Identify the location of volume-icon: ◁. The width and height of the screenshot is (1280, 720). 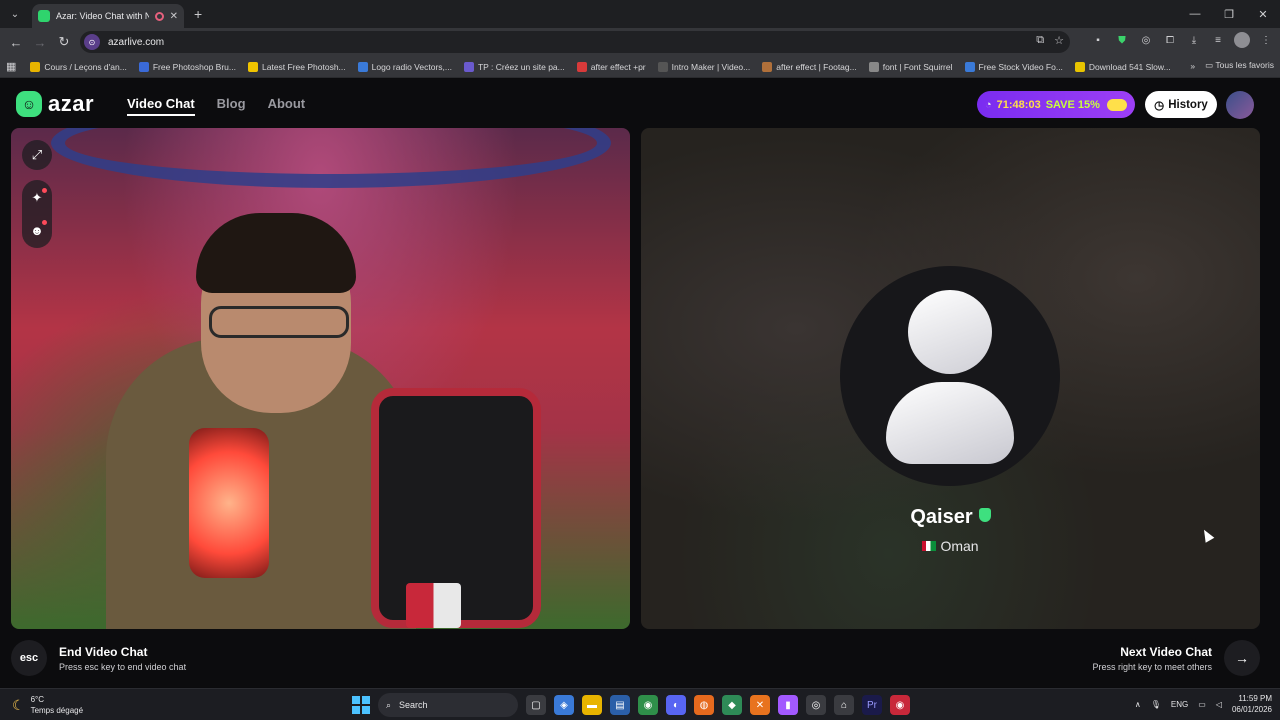
(1219, 704).